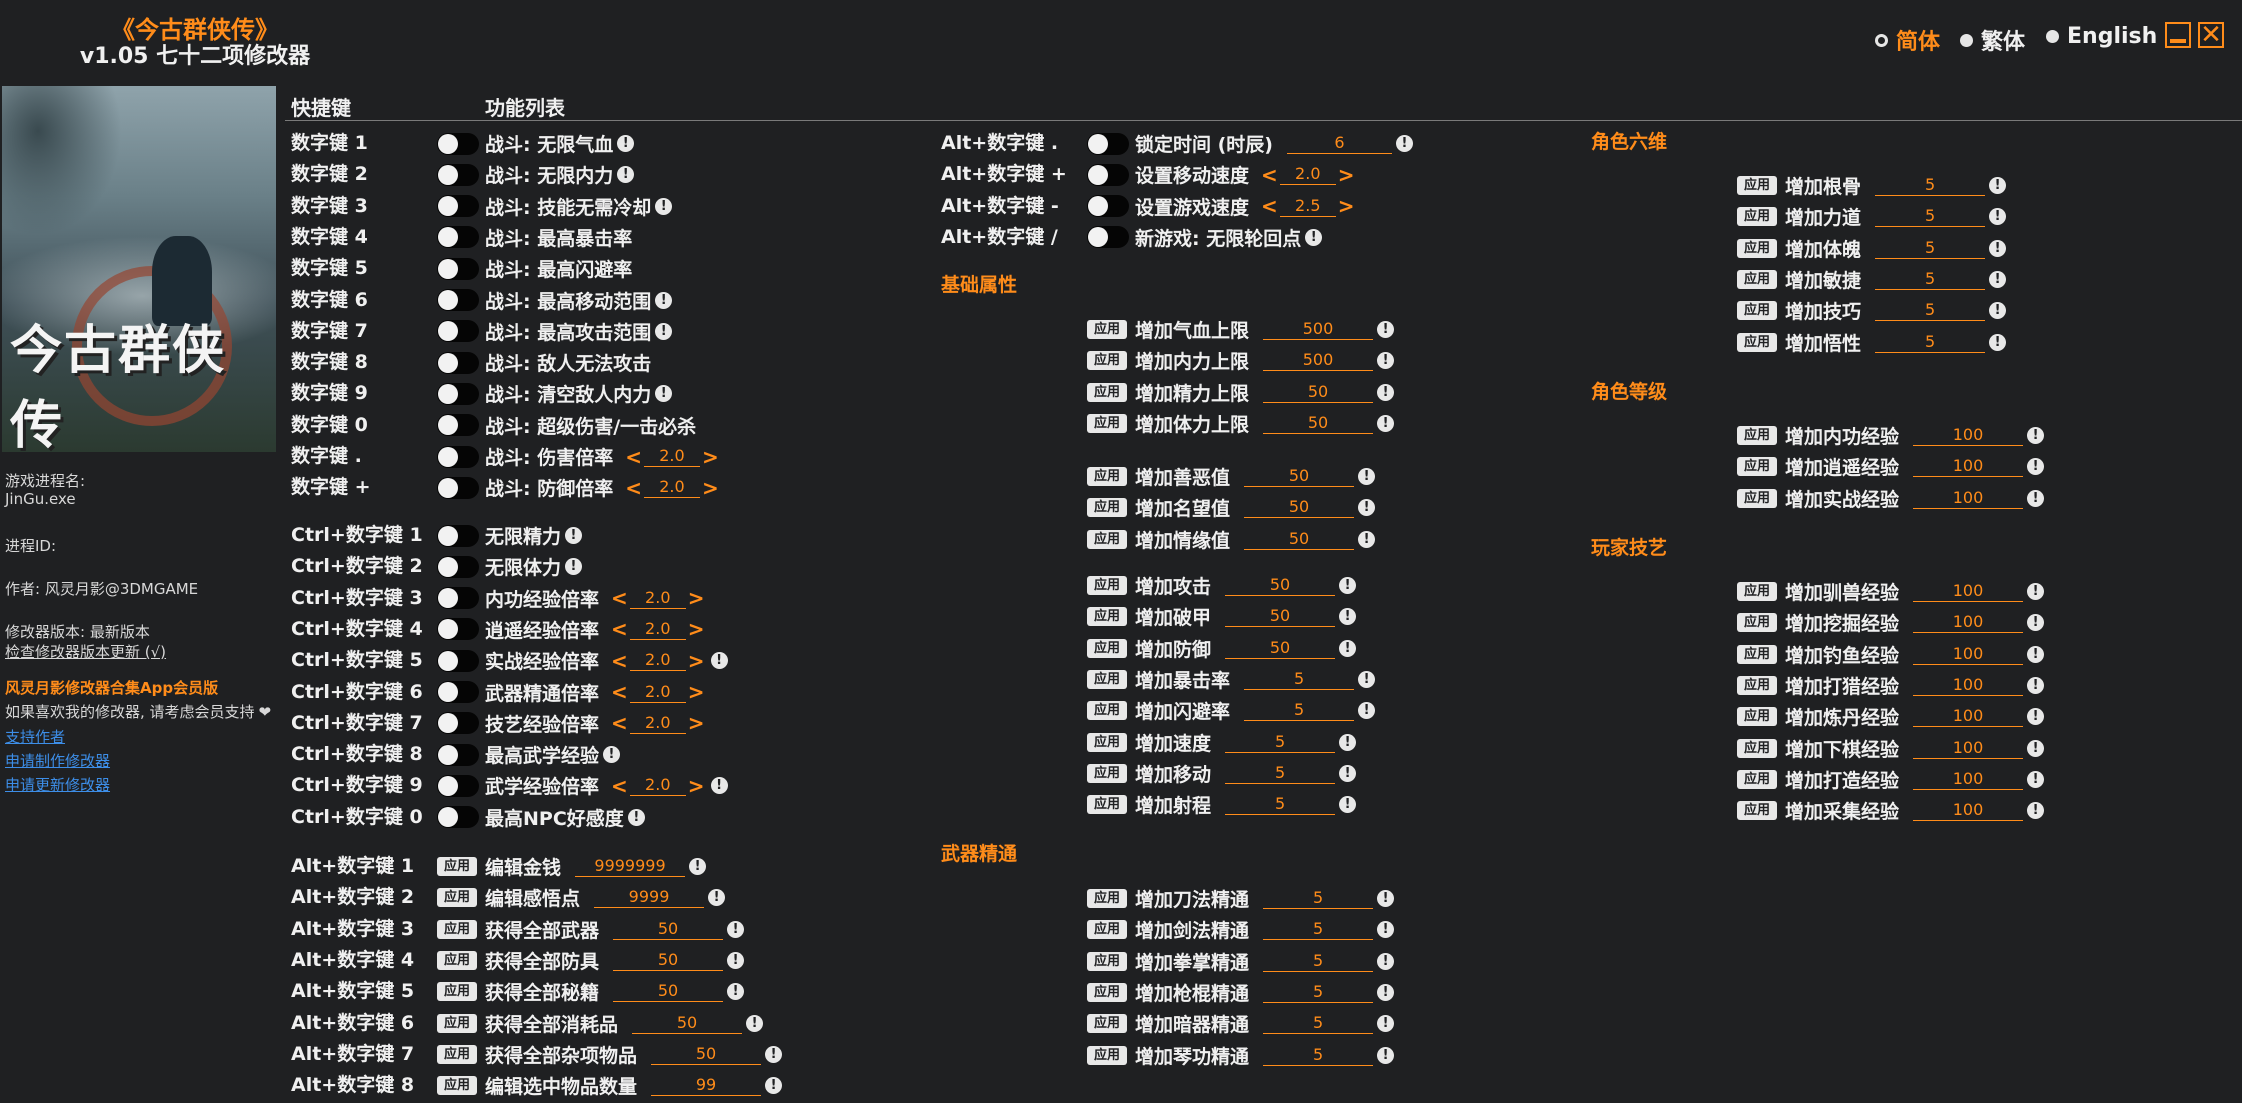 The height and width of the screenshot is (1103, 2242). Describe the element at coordinates (706, 1086) in the screenshot. I see `value-input: 99` at that location.